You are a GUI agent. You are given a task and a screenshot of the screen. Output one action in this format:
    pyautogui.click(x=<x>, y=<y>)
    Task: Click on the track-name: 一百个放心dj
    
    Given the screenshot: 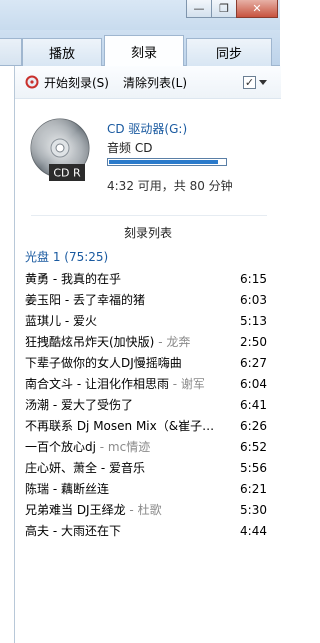 What is the action you would take?
    pyautogui.click(x=60, y=447)
    